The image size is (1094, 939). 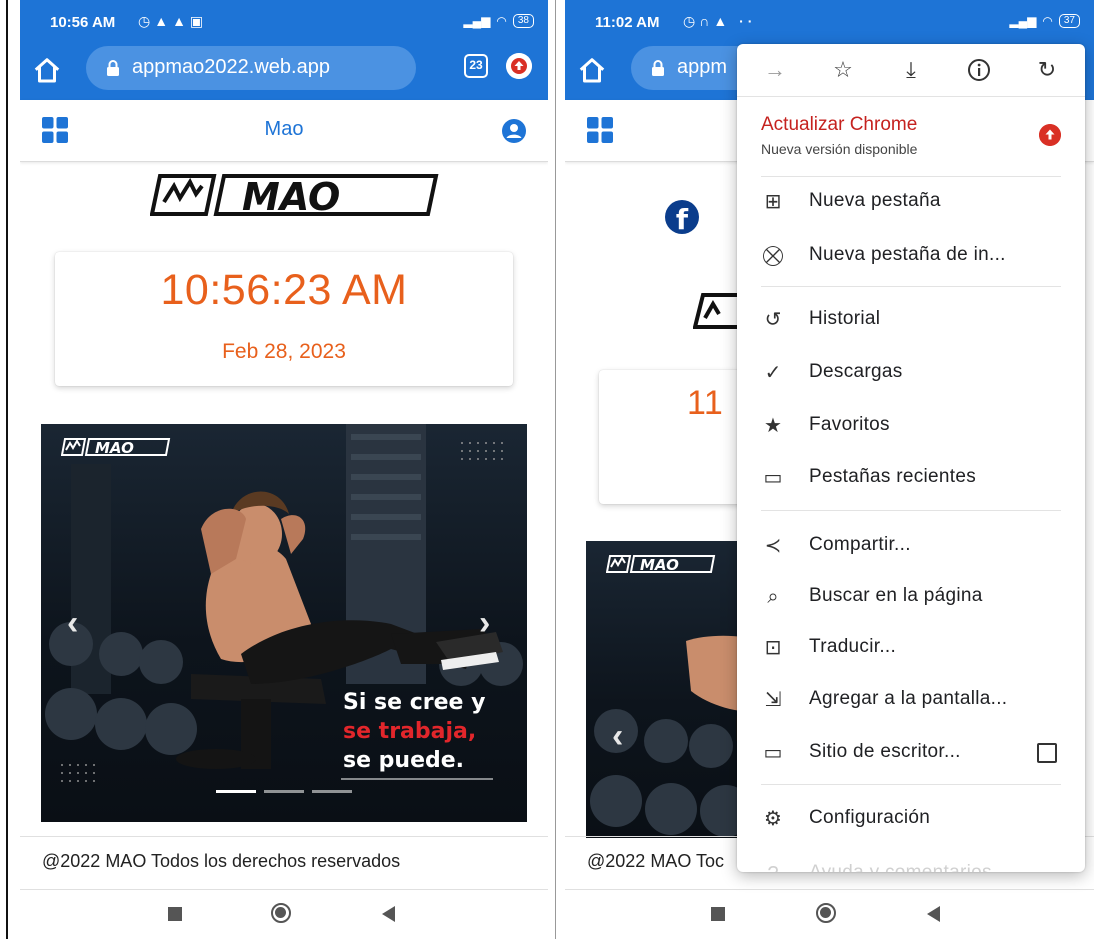 I want to click on url-text: appm, so click(x=702, y=67).